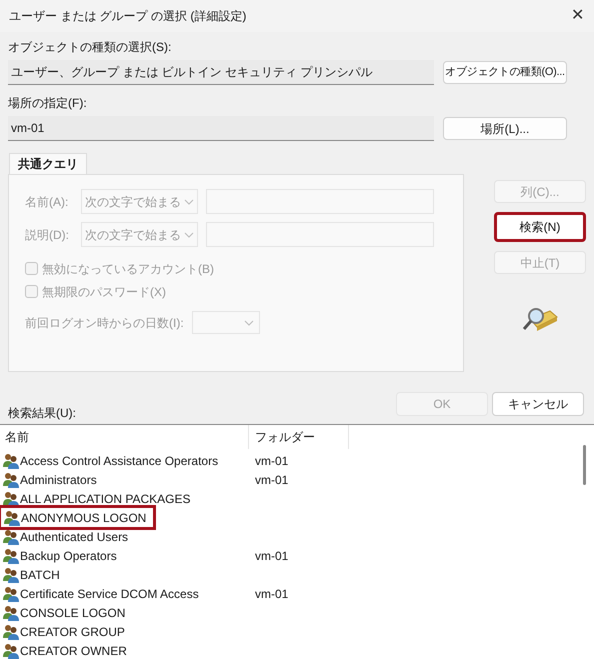 This screenshot has height=659, width=594. I want to click on result-row: Backup Operators vm-01, so click(297, 555).